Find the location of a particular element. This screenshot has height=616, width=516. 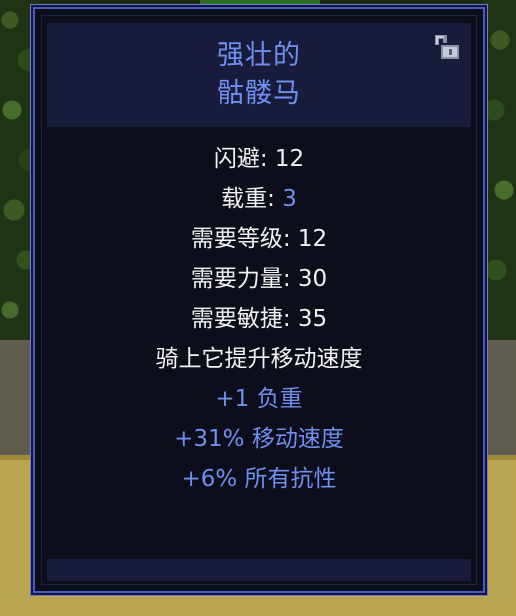

stat-required-level: 需要等级: 12 is located at coordinates (259, 239).